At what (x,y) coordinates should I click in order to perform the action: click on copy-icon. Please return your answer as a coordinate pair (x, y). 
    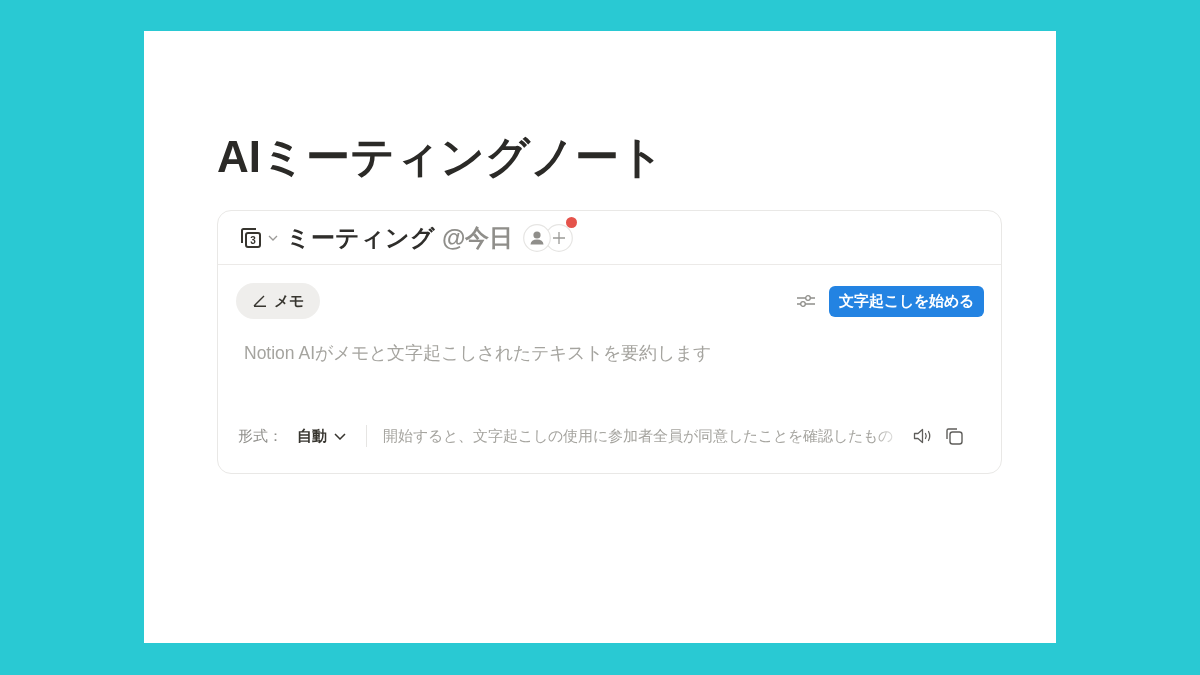
    Looking at the image, I should click on (954, 436).